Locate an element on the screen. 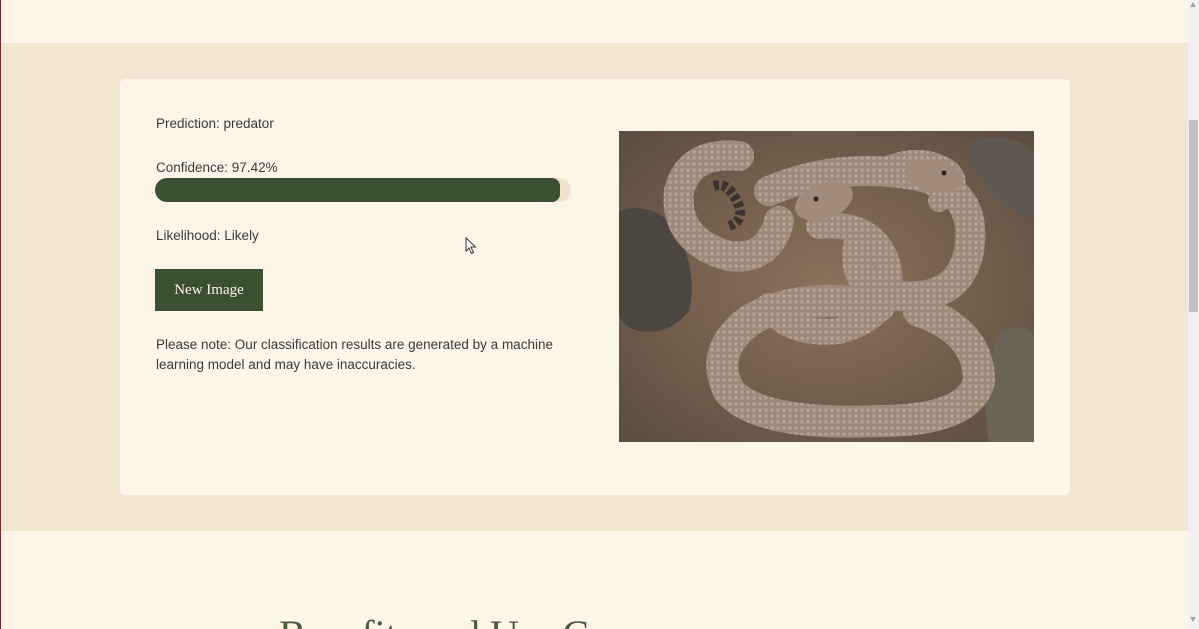 This screenshot has height=629, width=1199. confidence-bar is located at coordinates (363, 190).